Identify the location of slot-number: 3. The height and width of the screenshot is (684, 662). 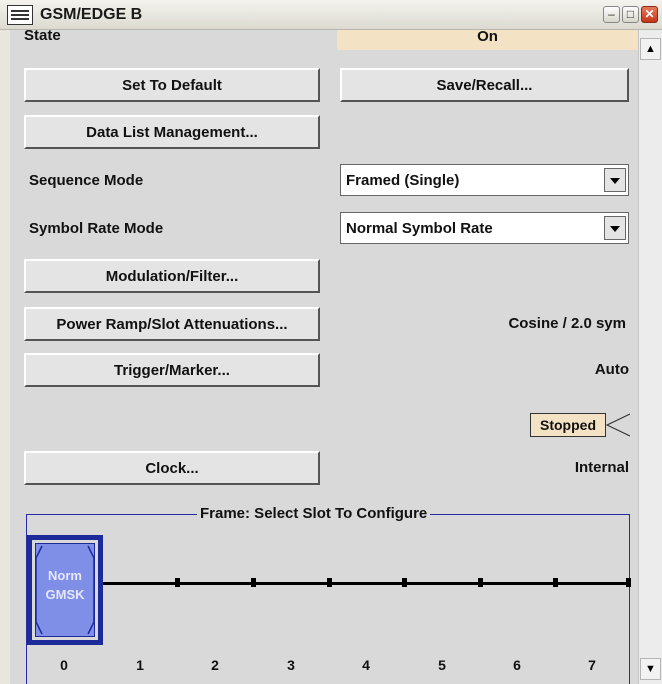
(291, 665).